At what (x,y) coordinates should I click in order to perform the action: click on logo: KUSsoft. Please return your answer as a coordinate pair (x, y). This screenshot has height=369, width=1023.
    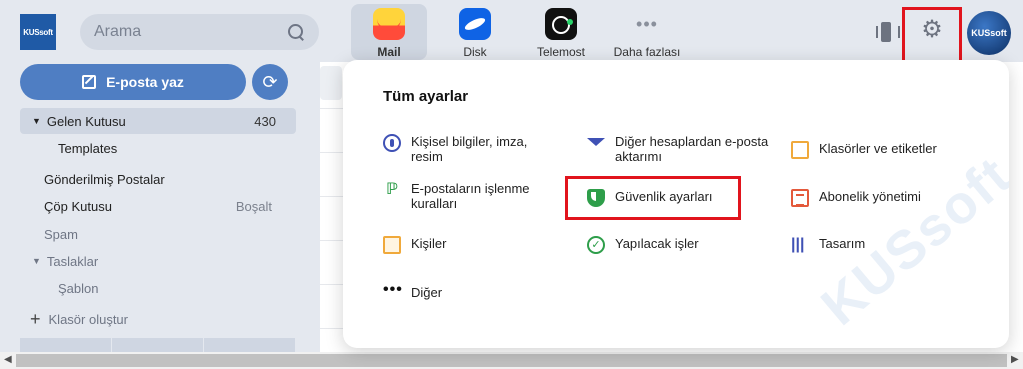
    Looking at the image, I should click on (38, 32).